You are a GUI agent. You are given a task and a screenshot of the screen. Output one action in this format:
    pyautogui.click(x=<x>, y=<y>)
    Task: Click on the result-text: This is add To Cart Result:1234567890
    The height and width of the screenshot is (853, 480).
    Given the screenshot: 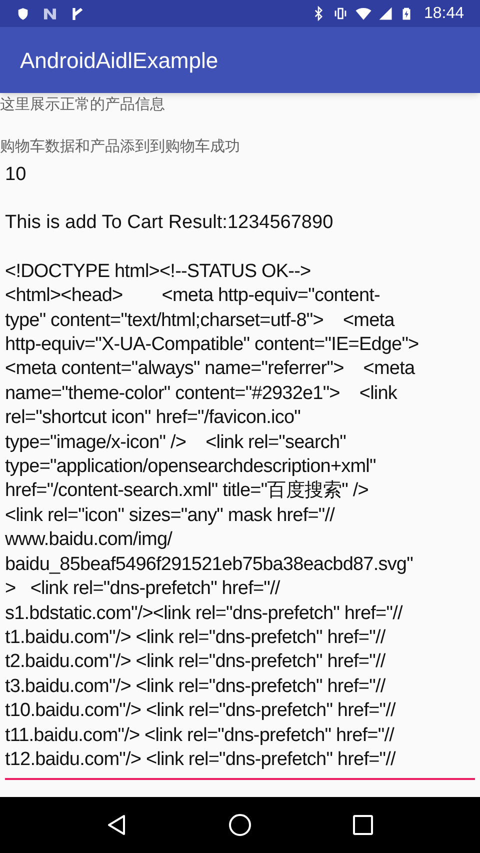 What is the action you would take?
    pyautogui.click(x=169, y=223)
    